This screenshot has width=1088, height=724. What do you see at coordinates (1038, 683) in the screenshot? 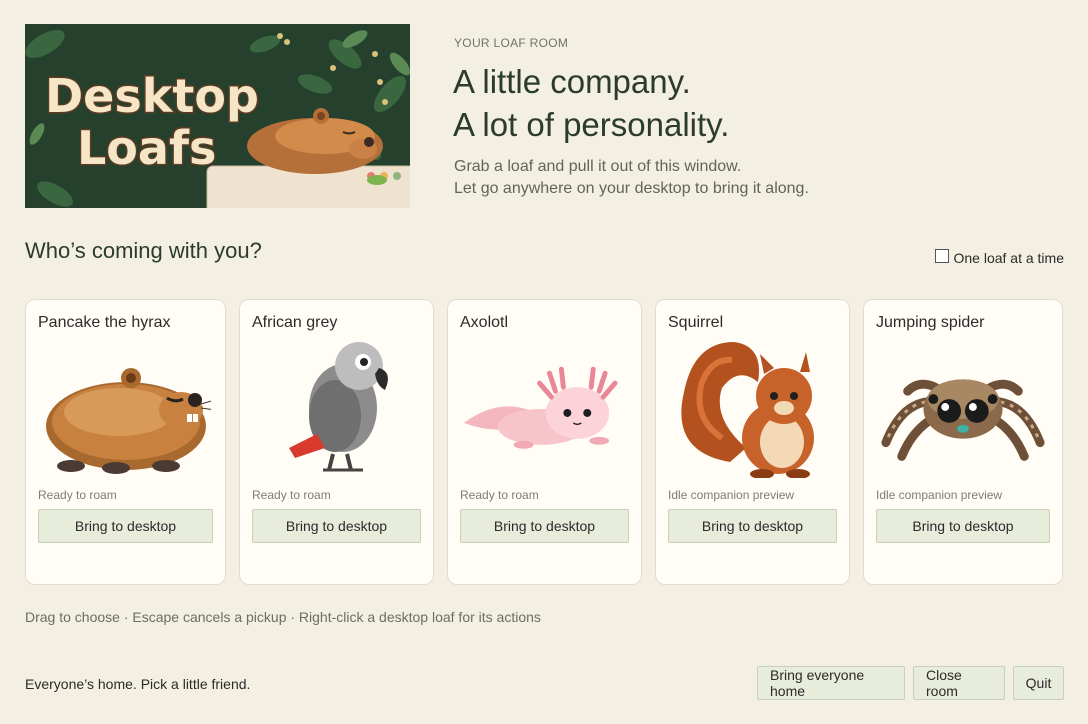
I see `quit-button: Quit` at bounding box center [1038, 683].